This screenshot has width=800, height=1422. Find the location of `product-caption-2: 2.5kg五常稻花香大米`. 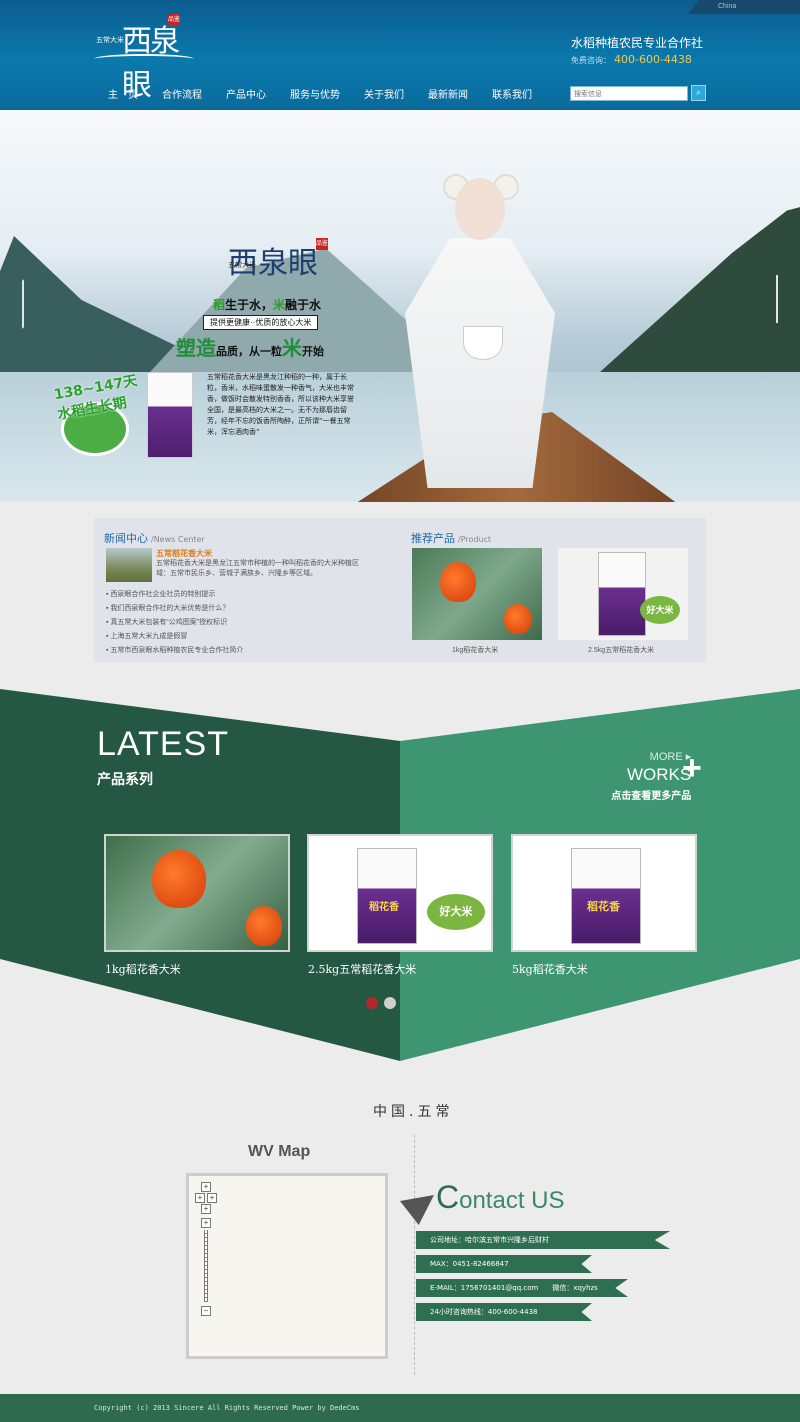

product-caption-2: 2.5kg五常稻花香大米 is located at coordinates (362, 969).